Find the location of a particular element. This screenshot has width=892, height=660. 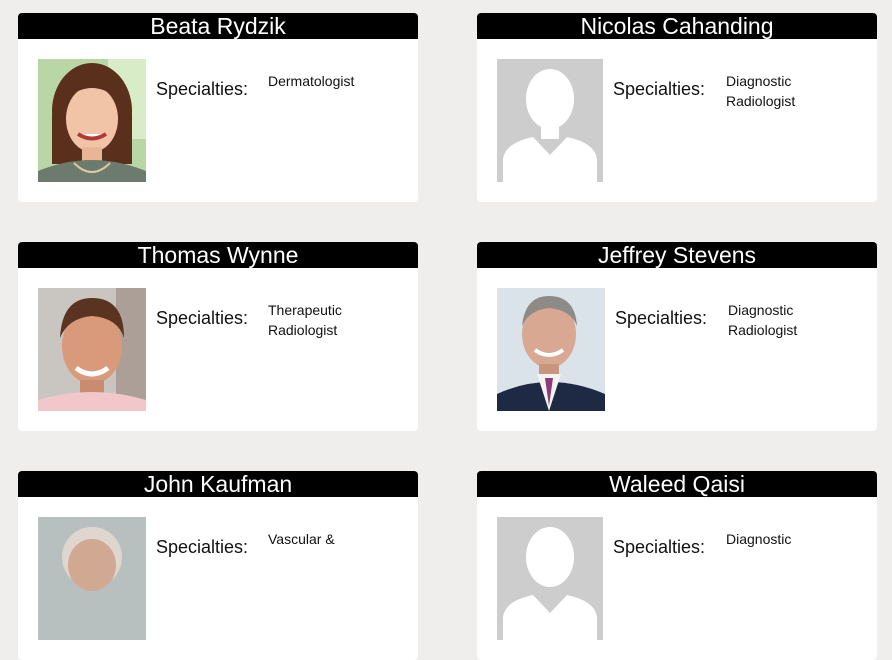

doctor-card: Waleed Qaisi Specialties: Diagnostic is located at coordinates (677, 565).